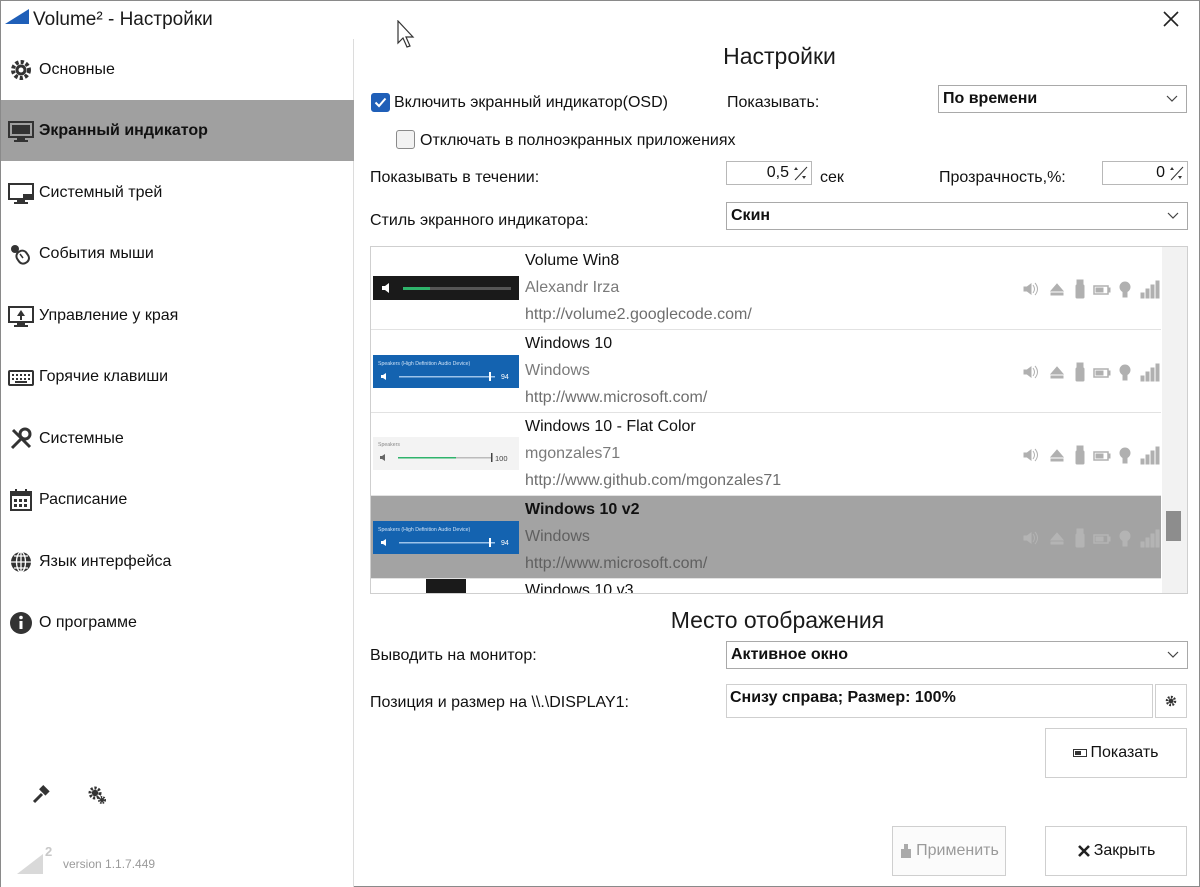 This screenshot has width=1200, height=887. What do you see at coordinates (455, 177) in the screenshot?
I see `duration-label: Показывать в течении:` at bounding box center [455, 177].